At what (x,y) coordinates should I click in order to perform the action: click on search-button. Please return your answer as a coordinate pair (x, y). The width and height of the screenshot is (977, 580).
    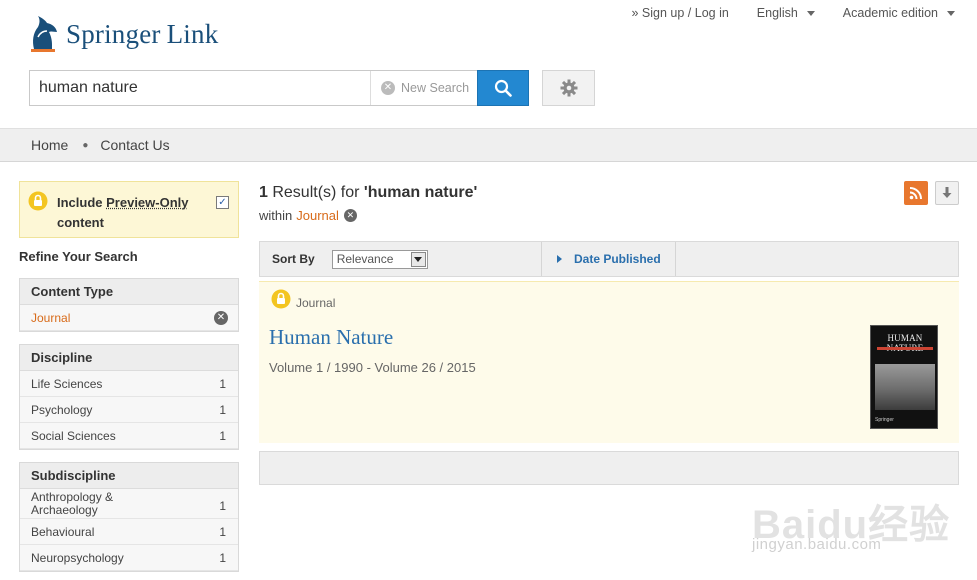
    Looking at the image, I should click on (503, 88).